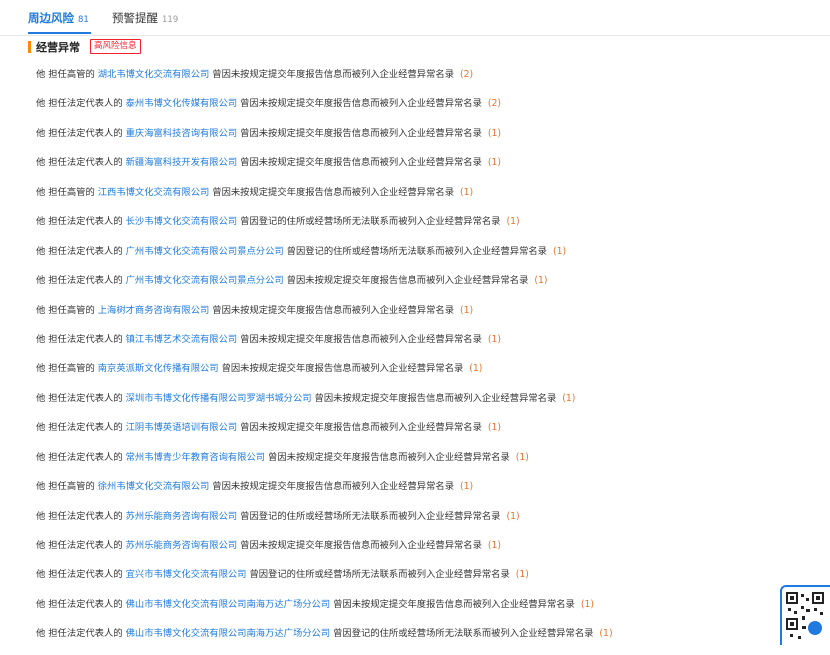  What do you see at coordinates (154, 486) in the screenshot?
I see `company-link: 徐州韦博文化交流有限公司` at bounding box center [154, 486].